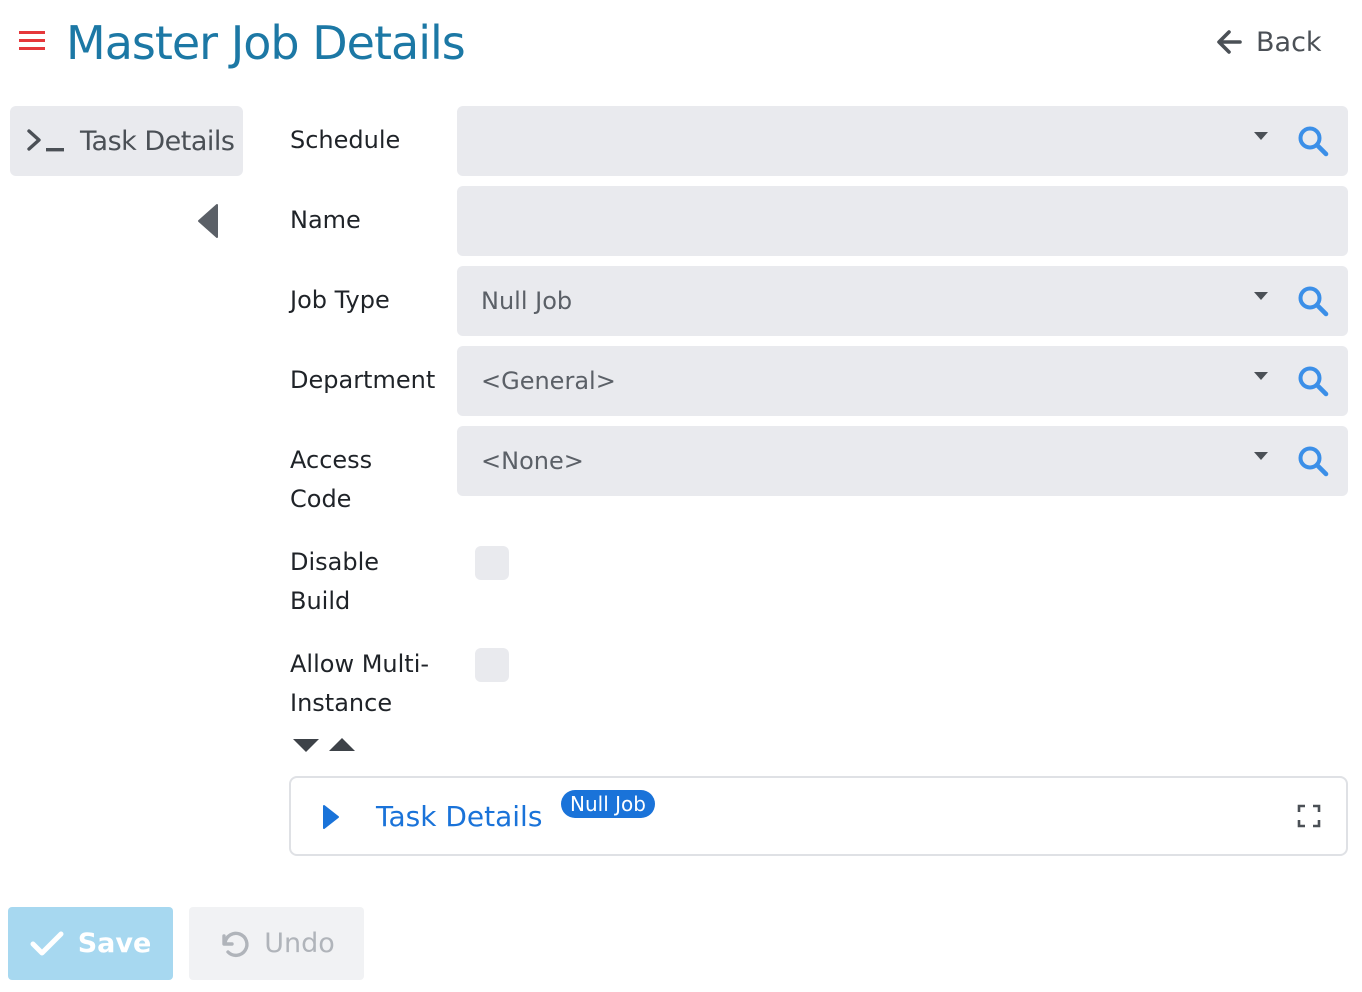  What do you see at coordinates (325, 220) in the screenshot?
I see `name-label: Name` at bounding box center [325, 220].